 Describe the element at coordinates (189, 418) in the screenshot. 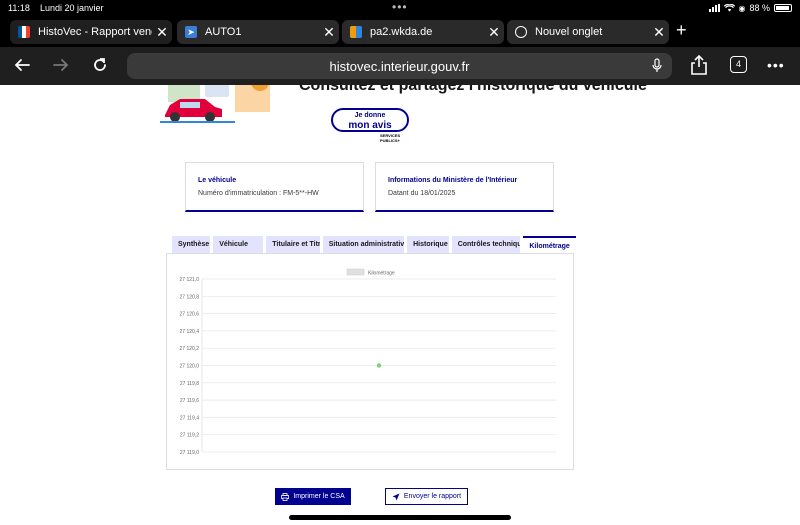

I see `y-tick-label: 27 119,4` at that location.